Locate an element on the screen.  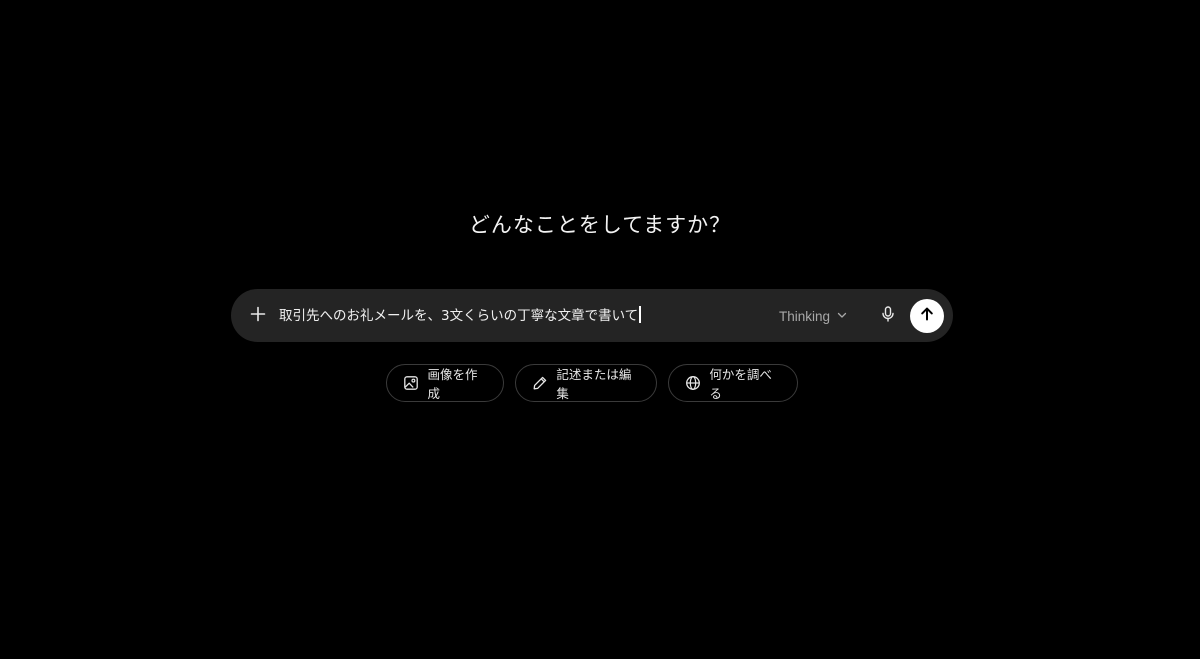
pencil-icon is located at coordinates (539, 383).